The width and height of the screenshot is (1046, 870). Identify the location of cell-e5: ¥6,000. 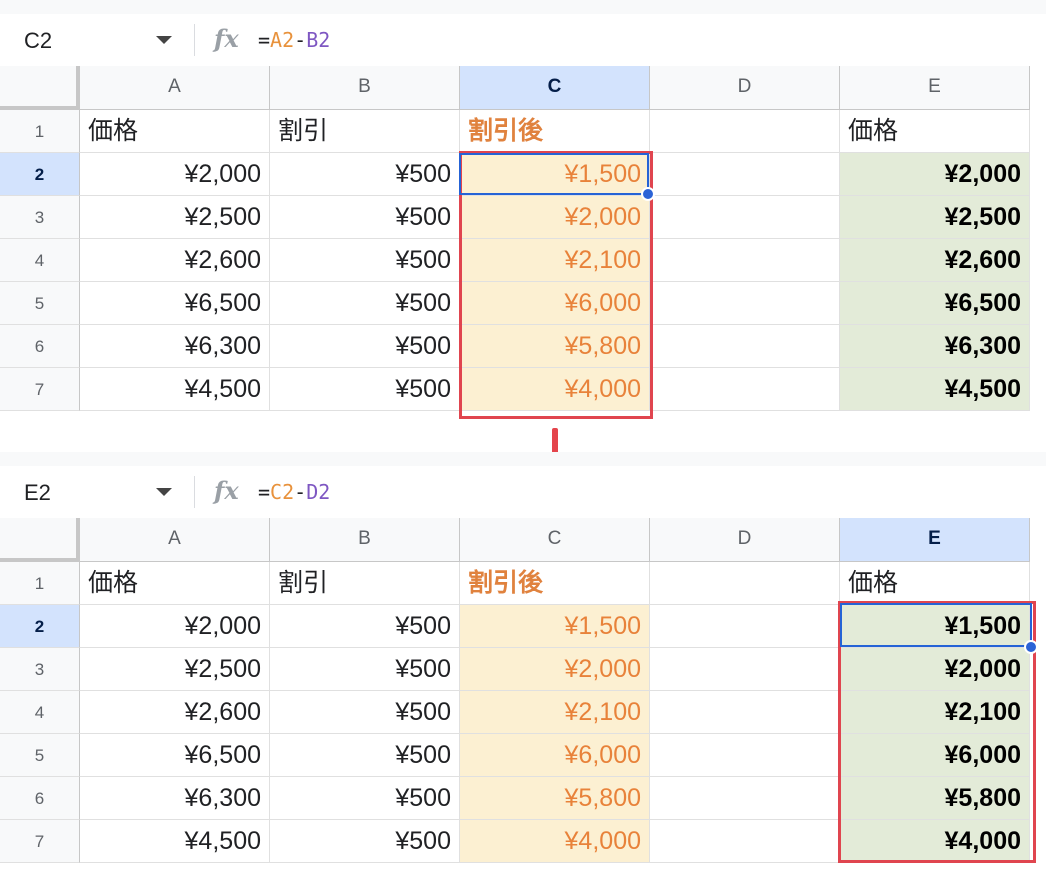
(935, 755).